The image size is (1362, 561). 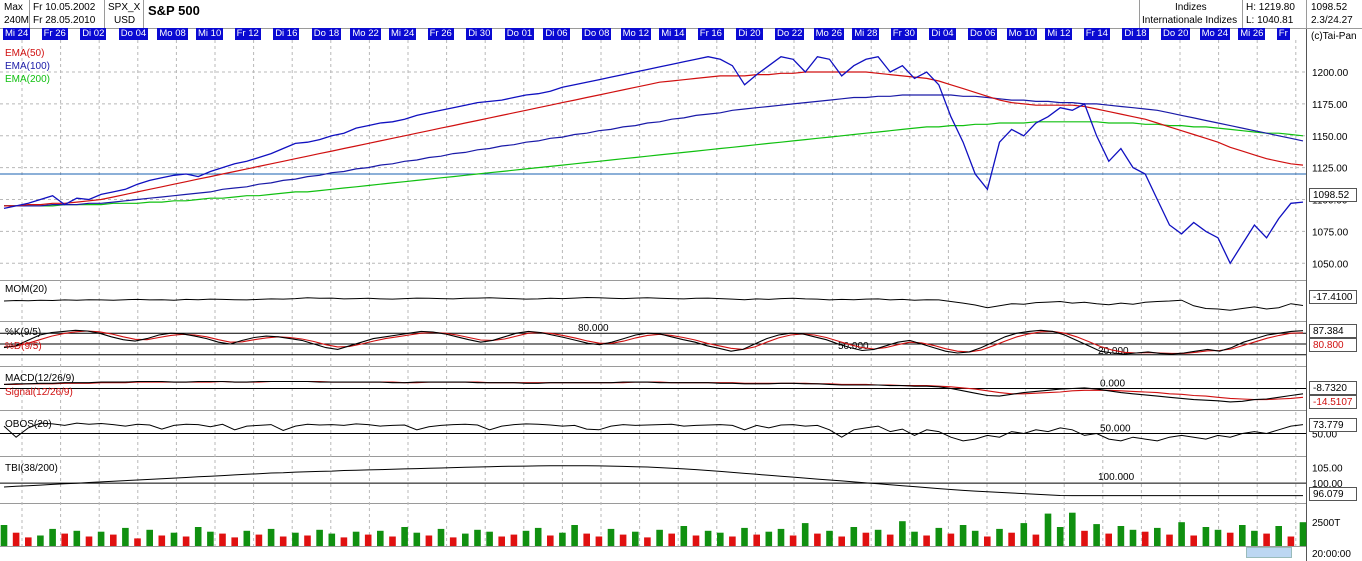 I want to click on date-from: Fr 10.05.2002, so click(x=64, y=7).